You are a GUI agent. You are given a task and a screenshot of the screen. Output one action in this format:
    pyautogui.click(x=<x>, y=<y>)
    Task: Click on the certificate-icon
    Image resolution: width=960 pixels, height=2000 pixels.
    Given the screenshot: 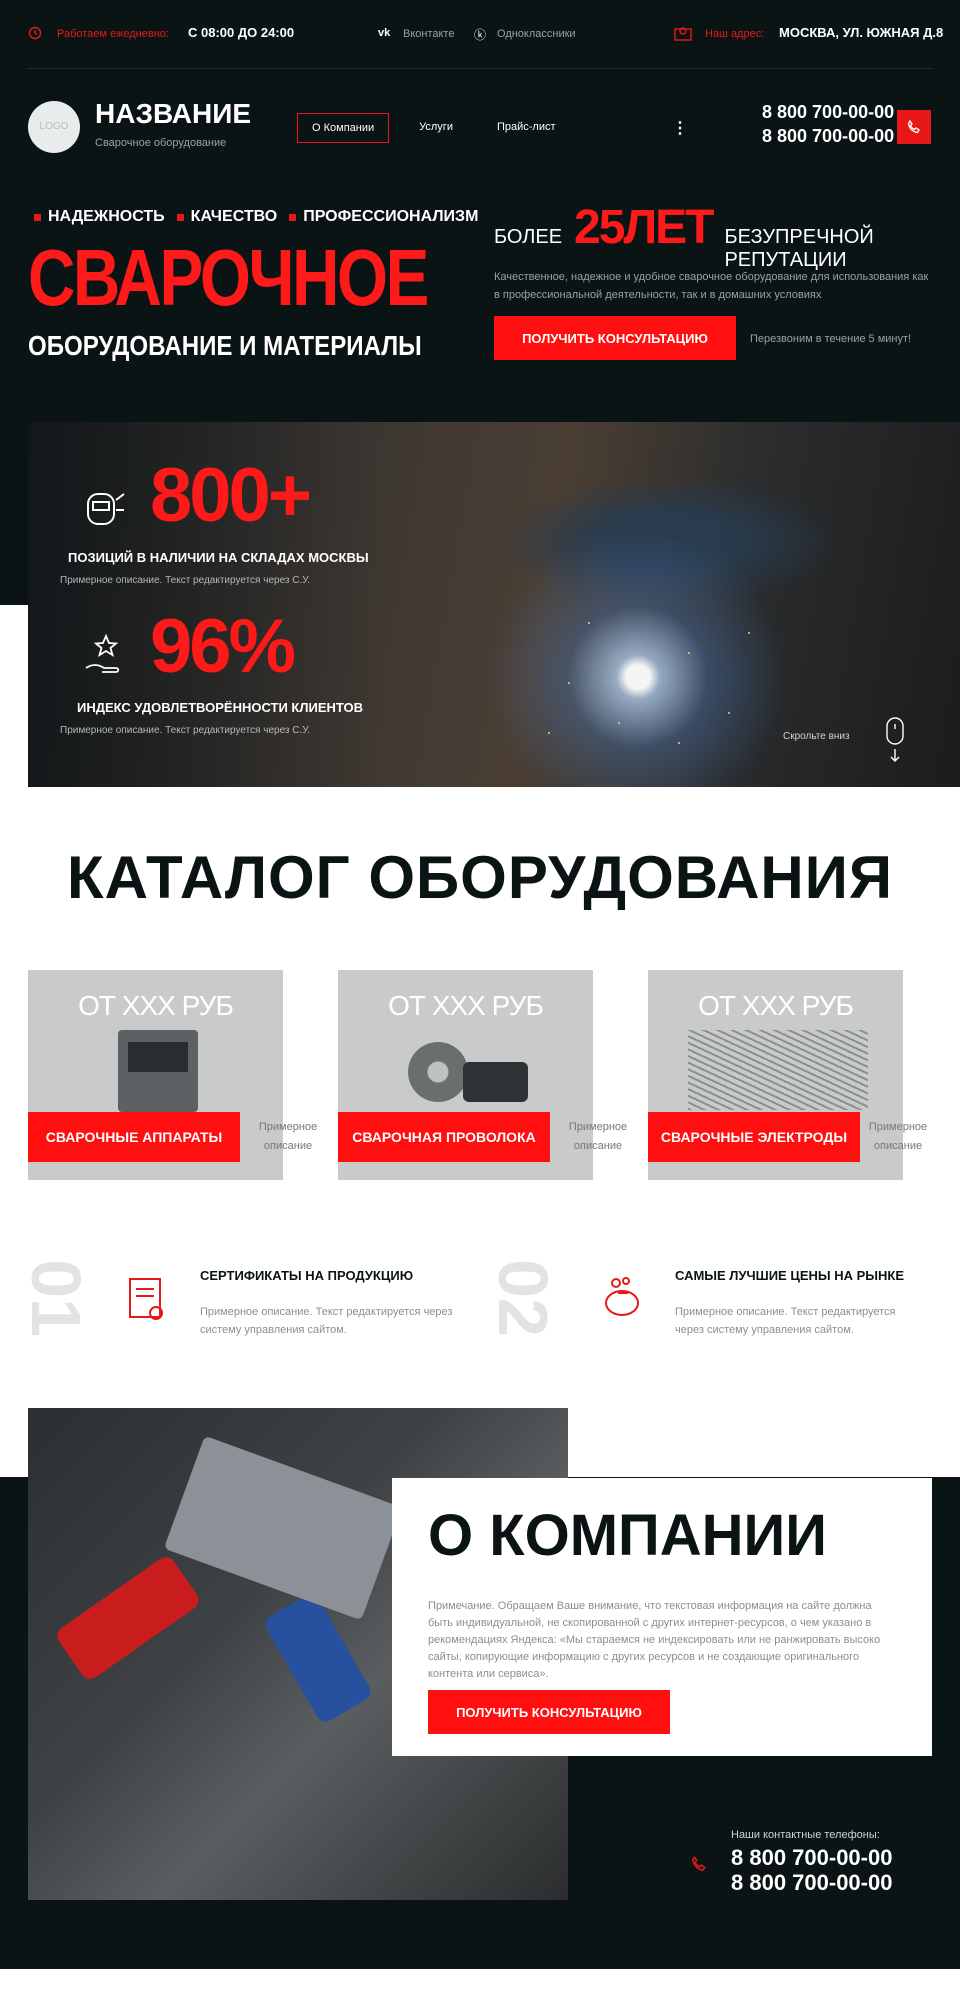 What is the action you would take?
    pyautogui.click(x=147, y=1302)
    